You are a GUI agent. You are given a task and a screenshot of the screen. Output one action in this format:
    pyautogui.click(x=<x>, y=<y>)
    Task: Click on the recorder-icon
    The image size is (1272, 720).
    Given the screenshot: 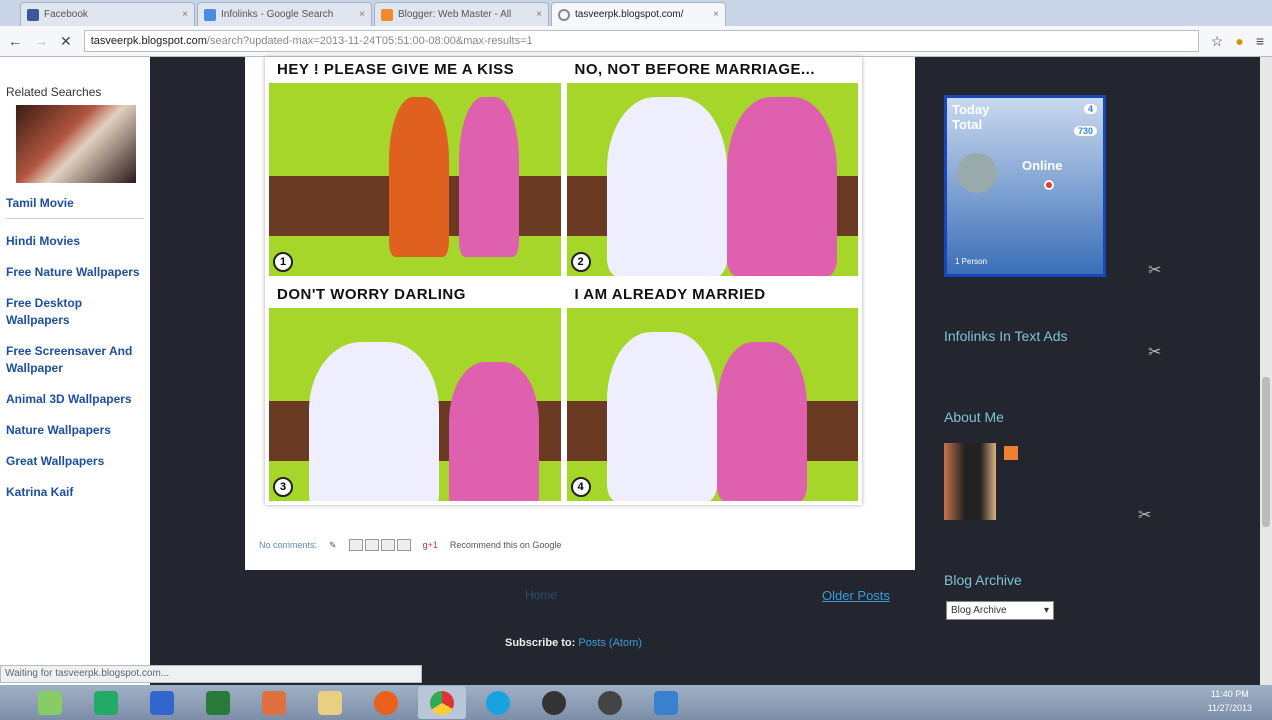 What is the action you would take?
    pyautogui.click(x=610, y=702)
    